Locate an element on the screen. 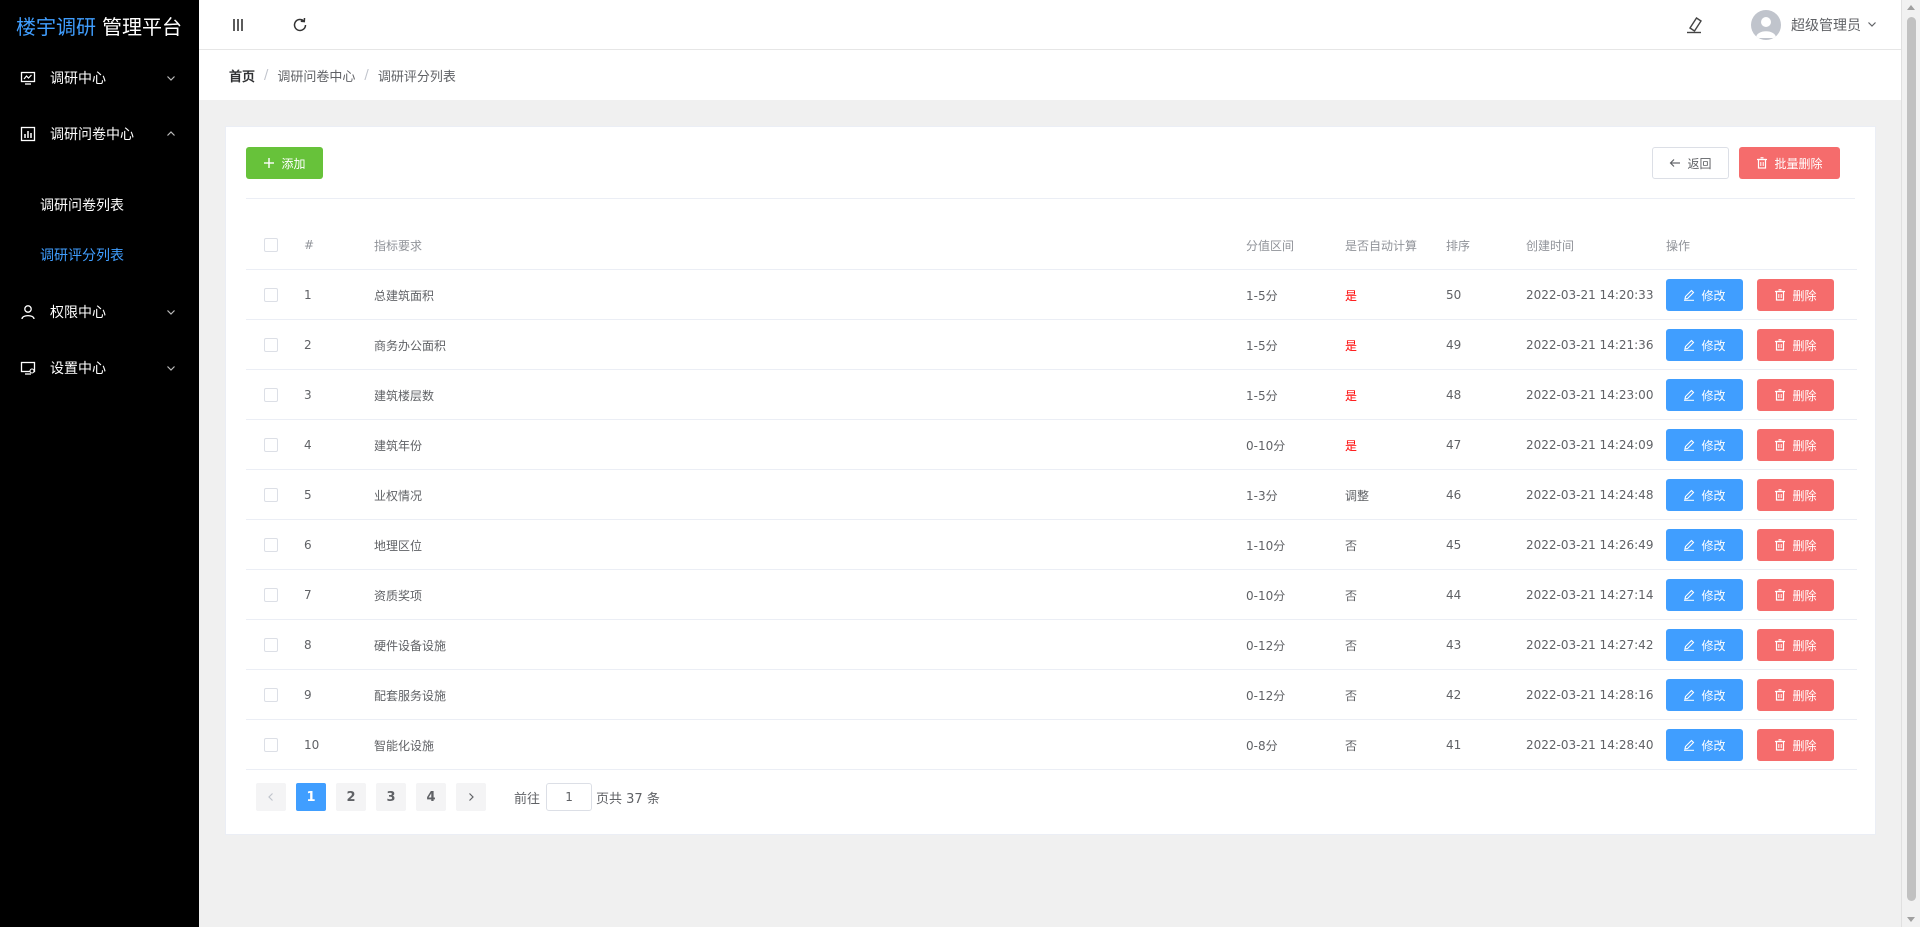 The width and height of the screenshot is (1920, 927). cell-sort: 41 is located at coordinates (1454, 745).